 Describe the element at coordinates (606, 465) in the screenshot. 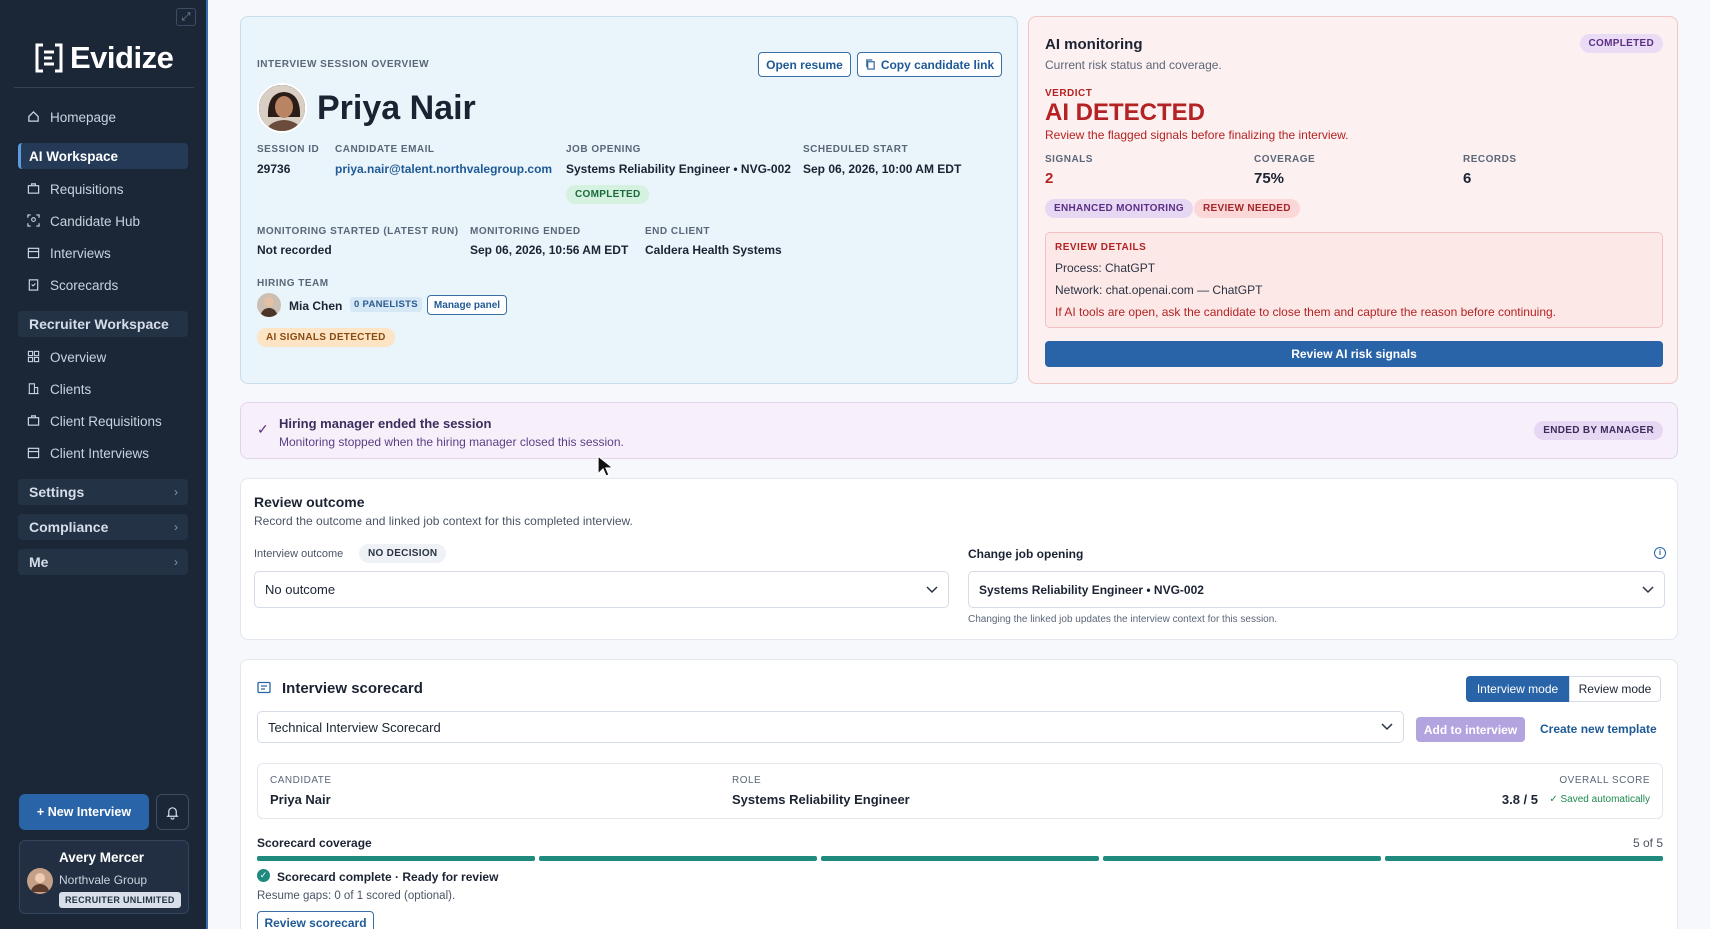

I see `mouse-cursor-icon` at that location.